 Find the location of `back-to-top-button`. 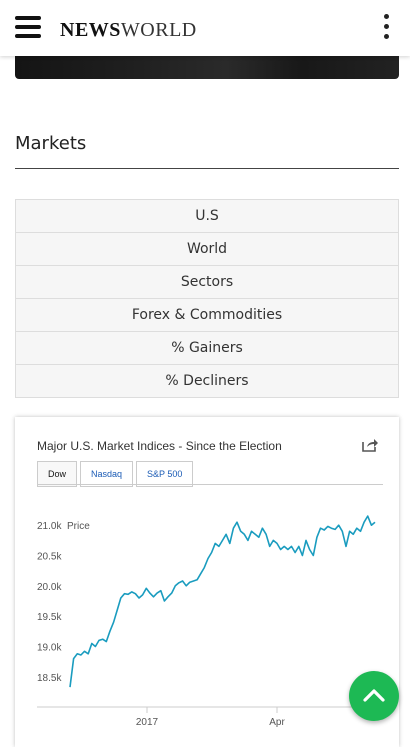

back-to-top-button is located at coordinates (374, 696).